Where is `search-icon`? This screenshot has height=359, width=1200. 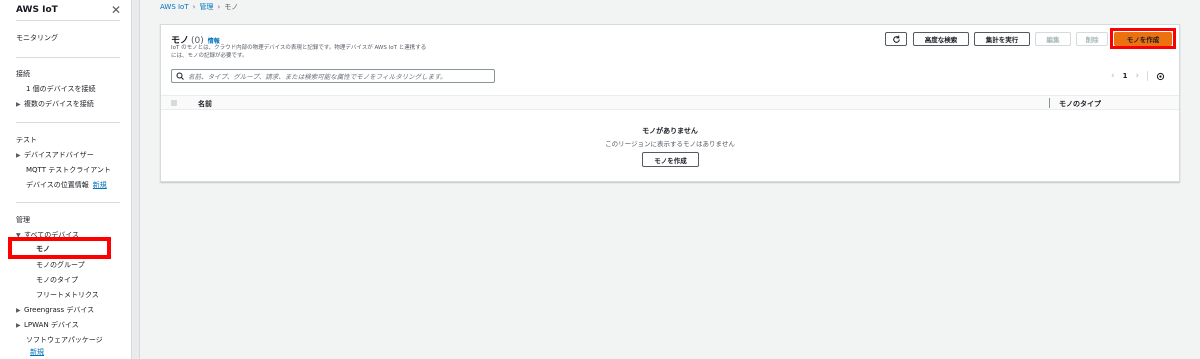
search-icon is located at coordinates (180, 76).